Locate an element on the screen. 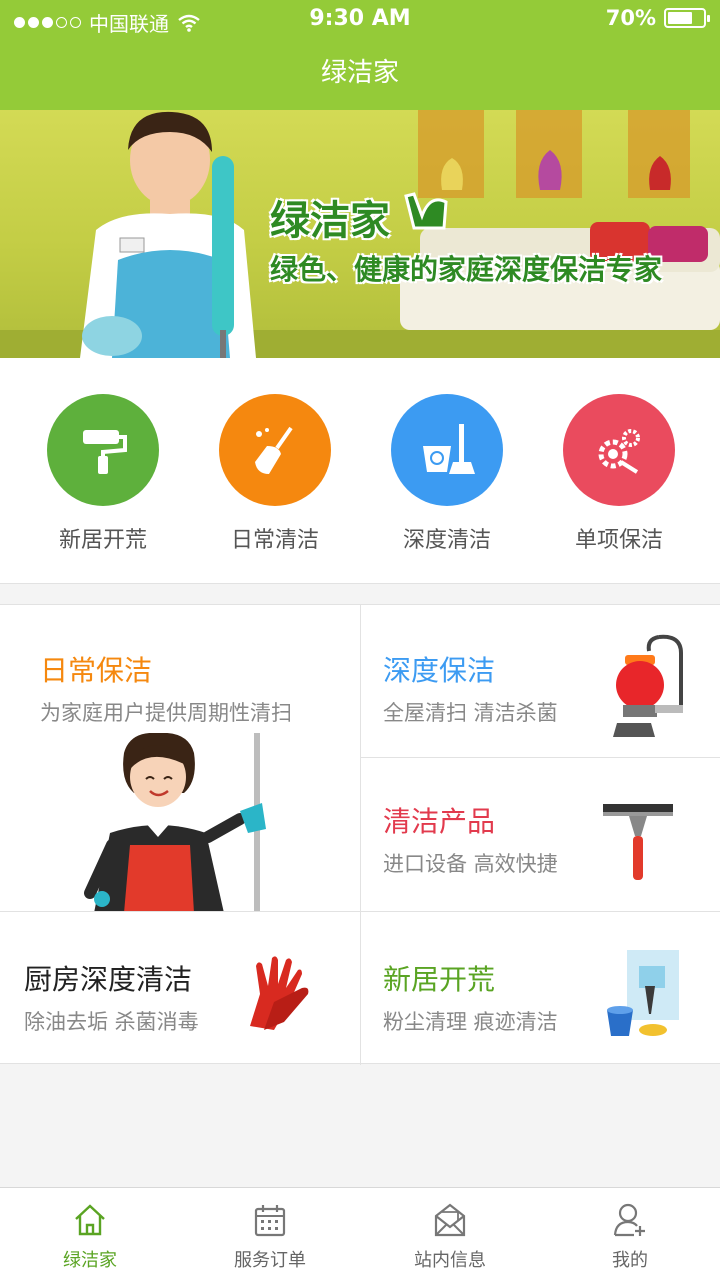 This screenshot has width=720, height=1280. category-deep-clean: 深度清洁 is located at coordinates (447, 474).